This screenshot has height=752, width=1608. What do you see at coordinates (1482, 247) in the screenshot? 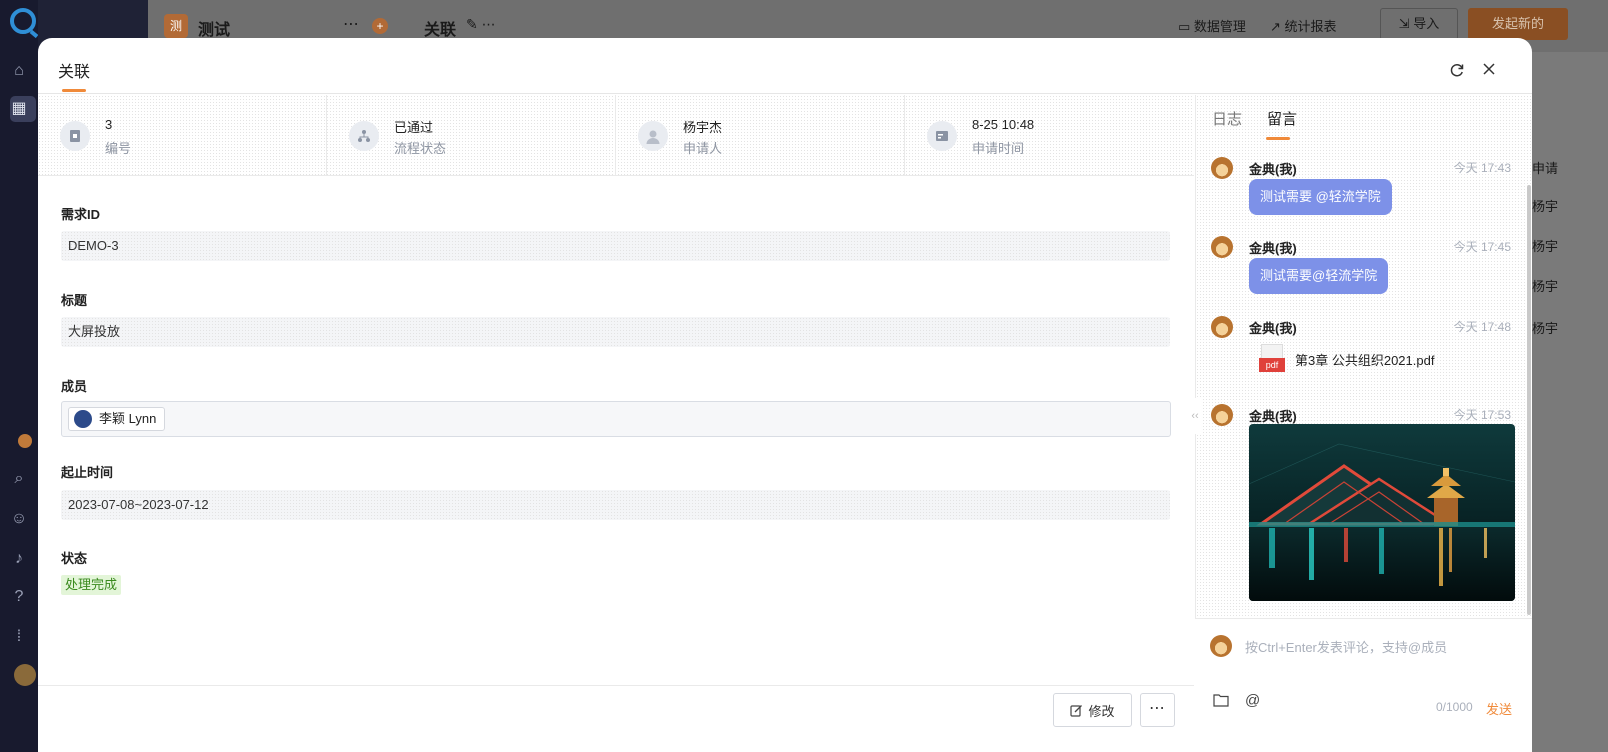
I see `comment-time: 今天 17:45` at bounding box center [1482, 247].